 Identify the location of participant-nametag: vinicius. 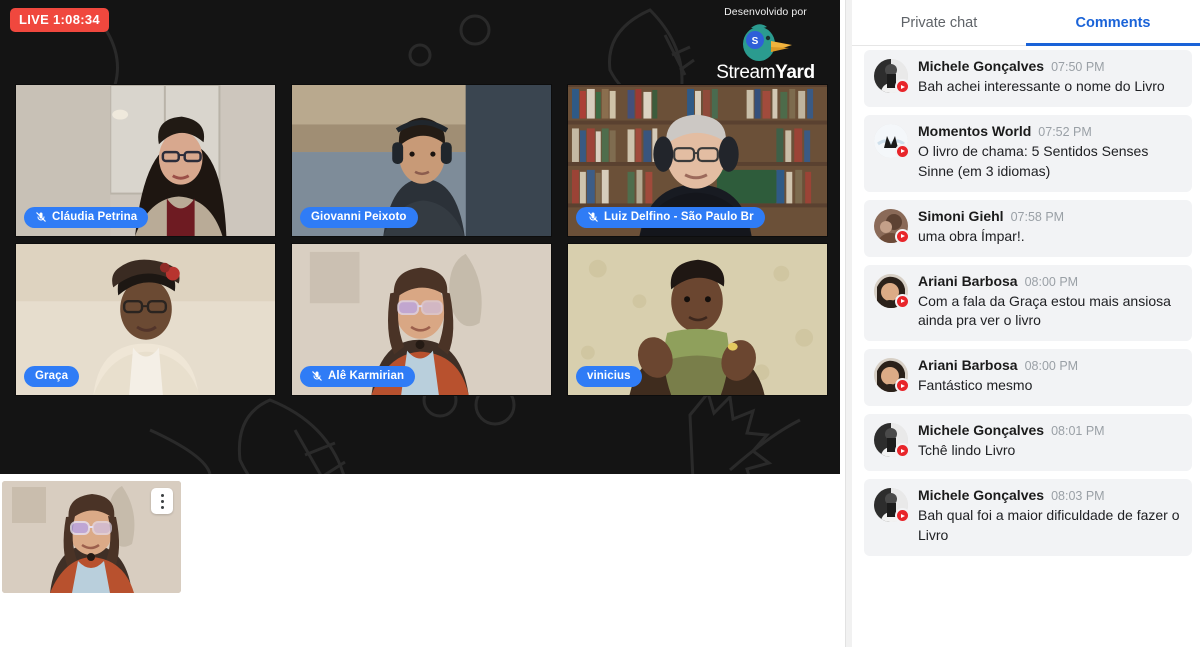
(609, 376).